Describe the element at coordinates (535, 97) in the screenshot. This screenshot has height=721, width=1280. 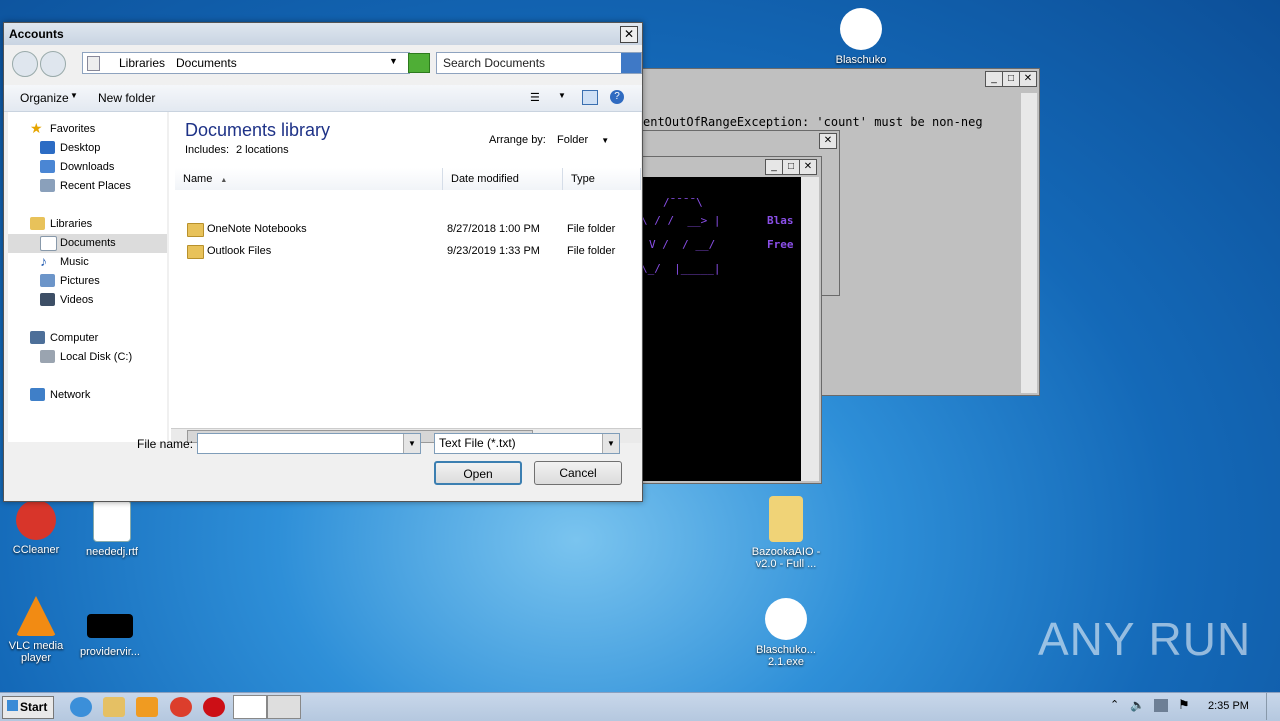
I see `view-options-icon: ☰` at that location.